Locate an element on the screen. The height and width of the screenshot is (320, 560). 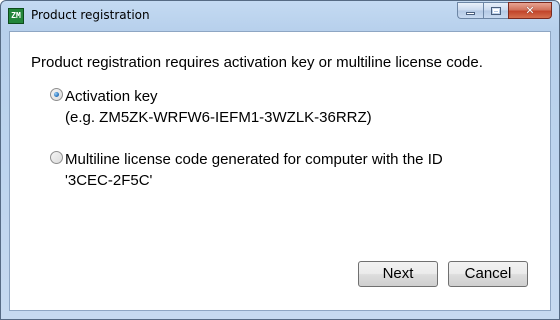
activation-key-example: (e.g. ZM5ZK-WRFW6-IEFM1-3WZLK-36RRZ) is located at coordinates (218, 117).